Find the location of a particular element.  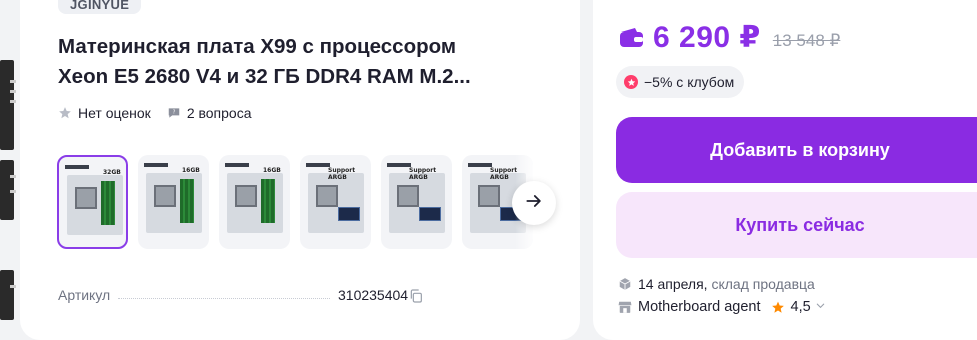

questions-link: 2 вопроса is located at coordinates (219, 113).